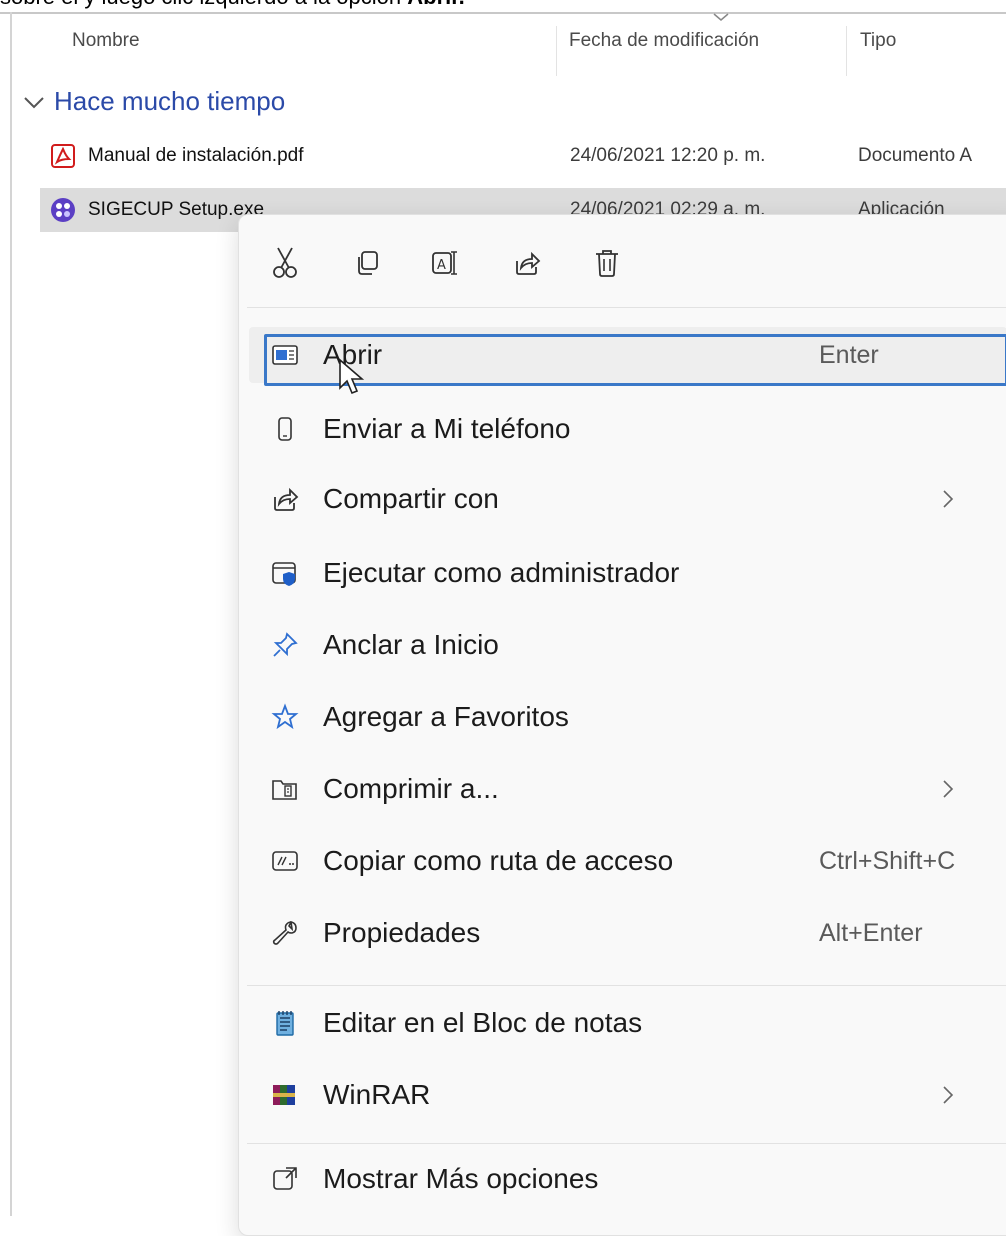 This screenshot has height=1236, width=1006. I want to click on menu-item-label: Anclar a Inicio, so click(411, 644).